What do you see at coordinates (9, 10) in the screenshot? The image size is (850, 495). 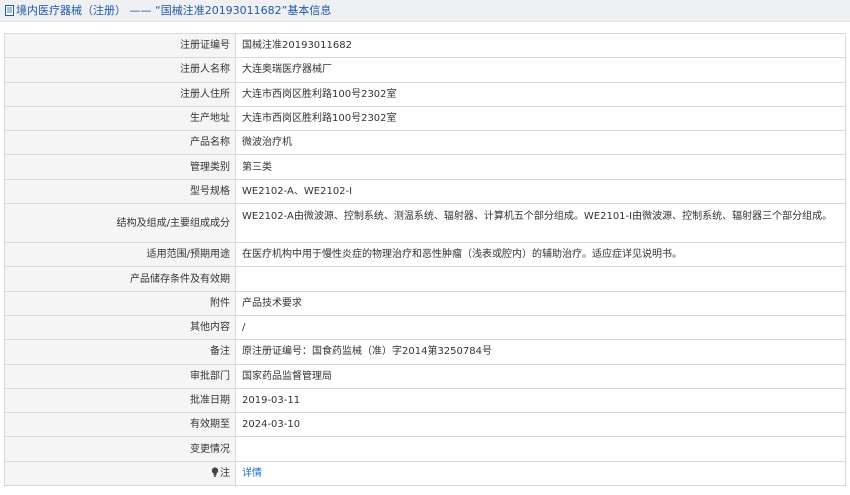 I see `document-icon` at bounding box center [9, 10].